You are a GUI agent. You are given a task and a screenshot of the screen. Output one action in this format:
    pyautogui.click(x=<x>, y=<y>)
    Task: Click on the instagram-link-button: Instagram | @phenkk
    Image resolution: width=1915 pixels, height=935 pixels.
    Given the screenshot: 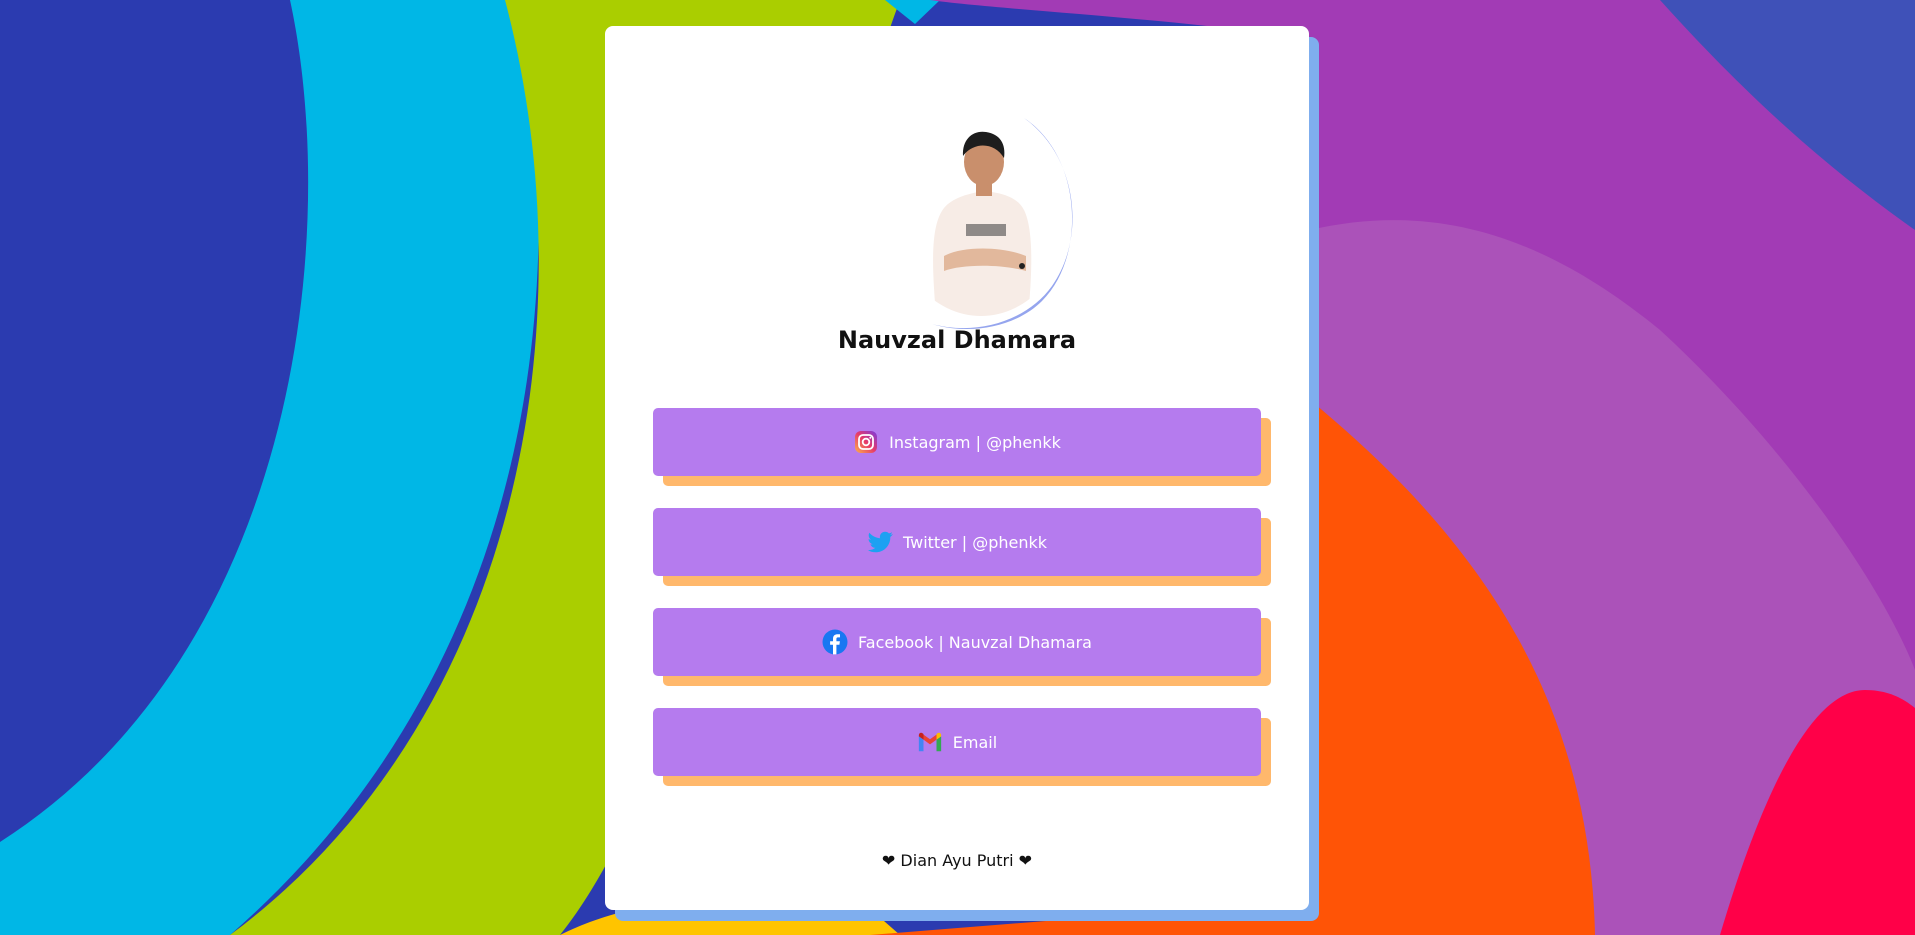 What is the action you would take?
    pyautogui.click(x=962, y=447)
    